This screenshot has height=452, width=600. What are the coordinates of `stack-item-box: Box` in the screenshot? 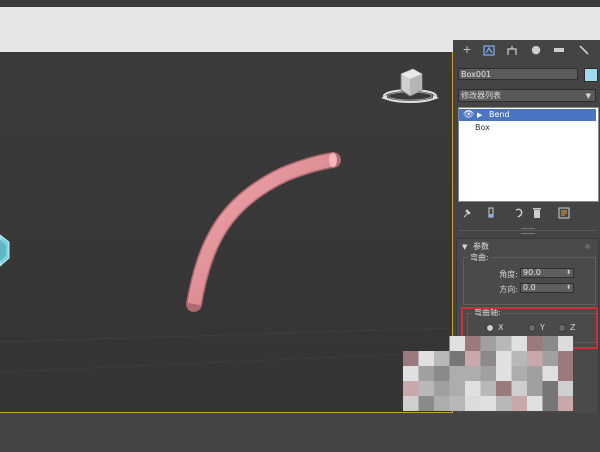 It's located at (527, 128).